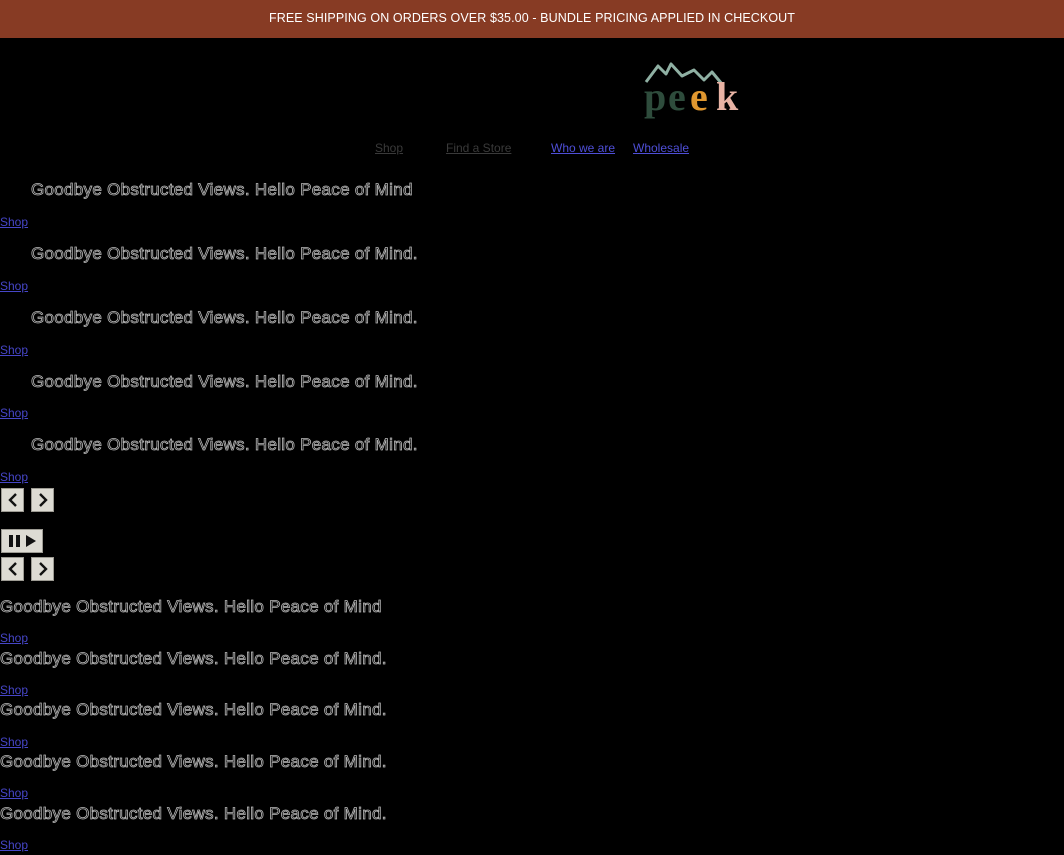 The width and height of the screenshot is (1064, 855). Describe the element at coordinates (661, 148) in the screenshot. I see `nav-wholesale: Wholesale` at that location.